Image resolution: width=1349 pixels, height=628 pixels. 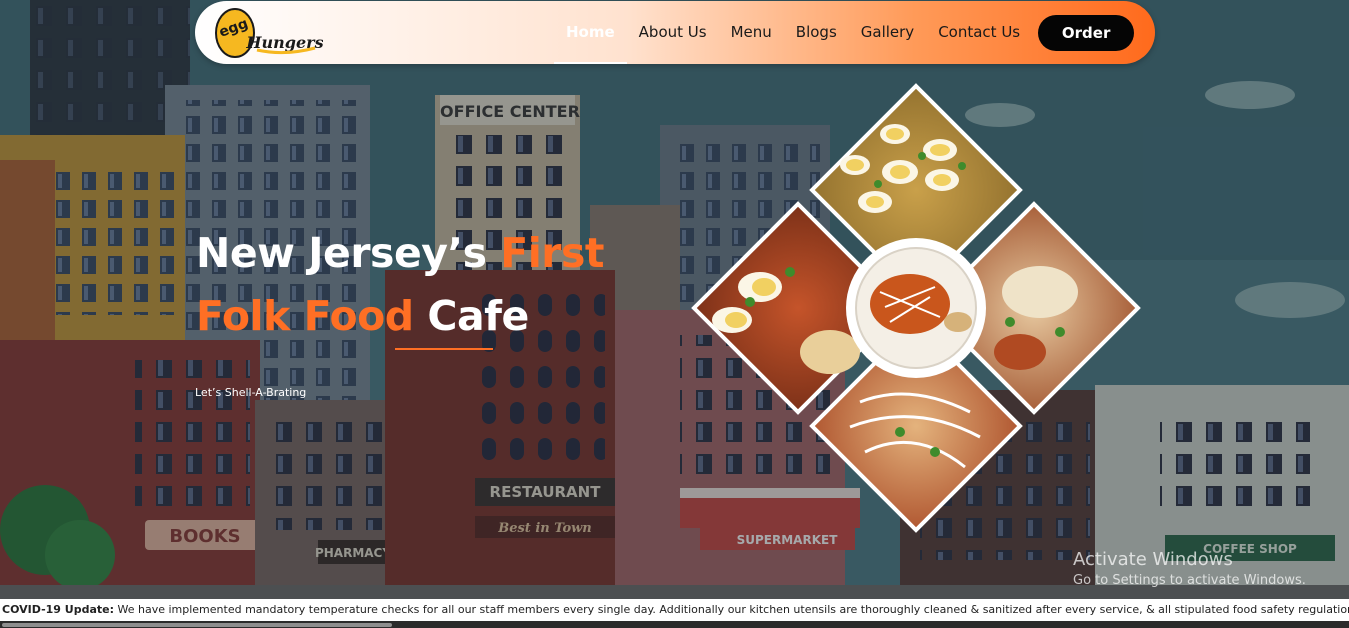 What do you see at coordinates (478, 316) in the screenshot?
I see `hero-line2-white: Cafe` at bounding box center [478, 316].